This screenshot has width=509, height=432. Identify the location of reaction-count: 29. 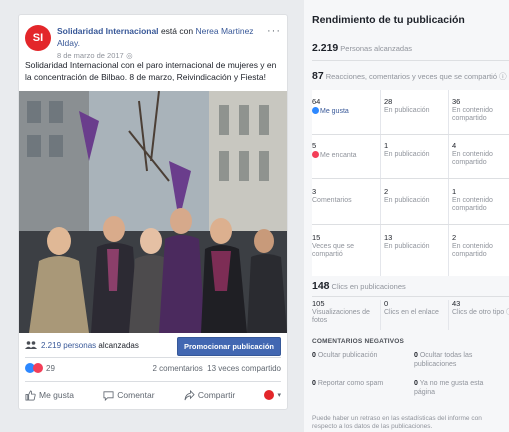
(50, 368).